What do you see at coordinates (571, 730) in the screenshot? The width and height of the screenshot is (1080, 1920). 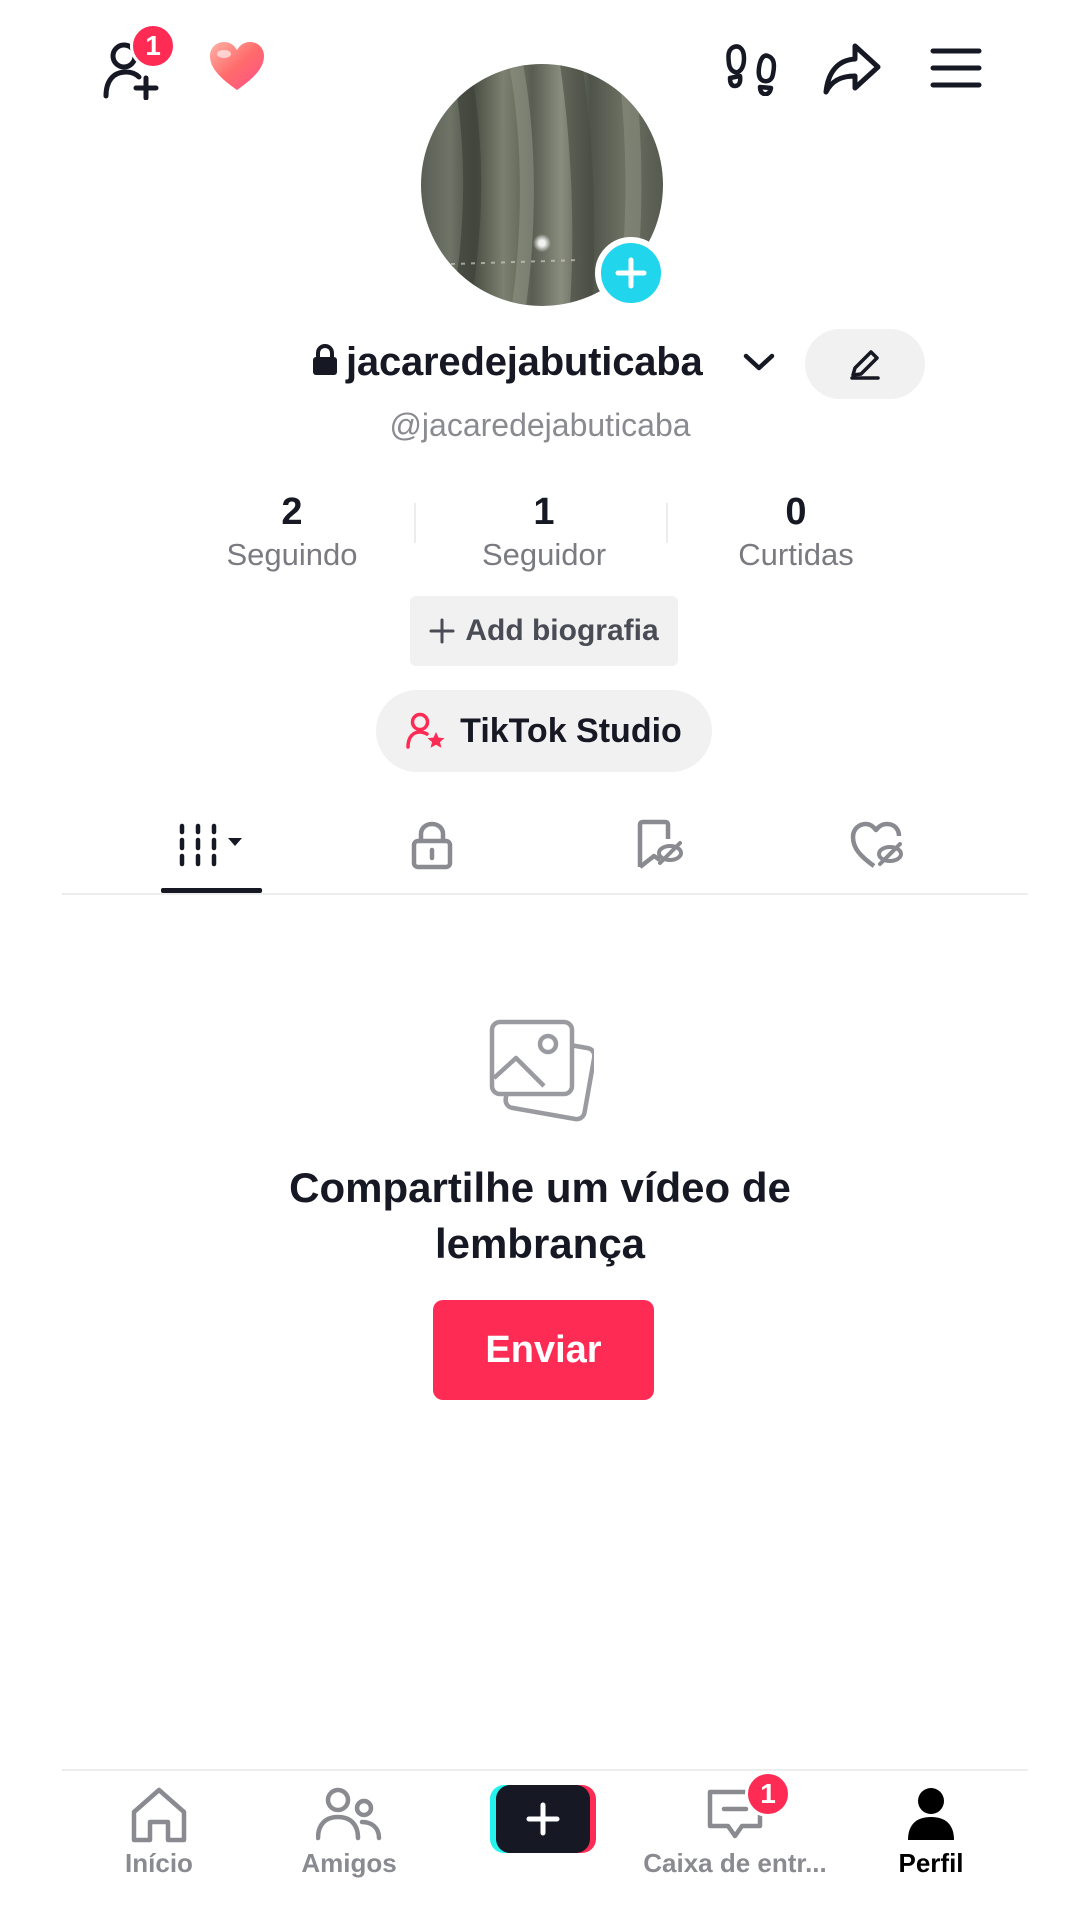 I see `studio-label: TikTok Studio` at bounding box center [571, 730].